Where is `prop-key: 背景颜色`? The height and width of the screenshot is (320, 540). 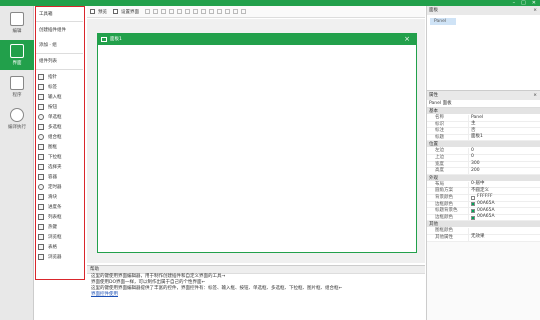 prop-key: 背景颜色 is located at coordinates (448, 197).